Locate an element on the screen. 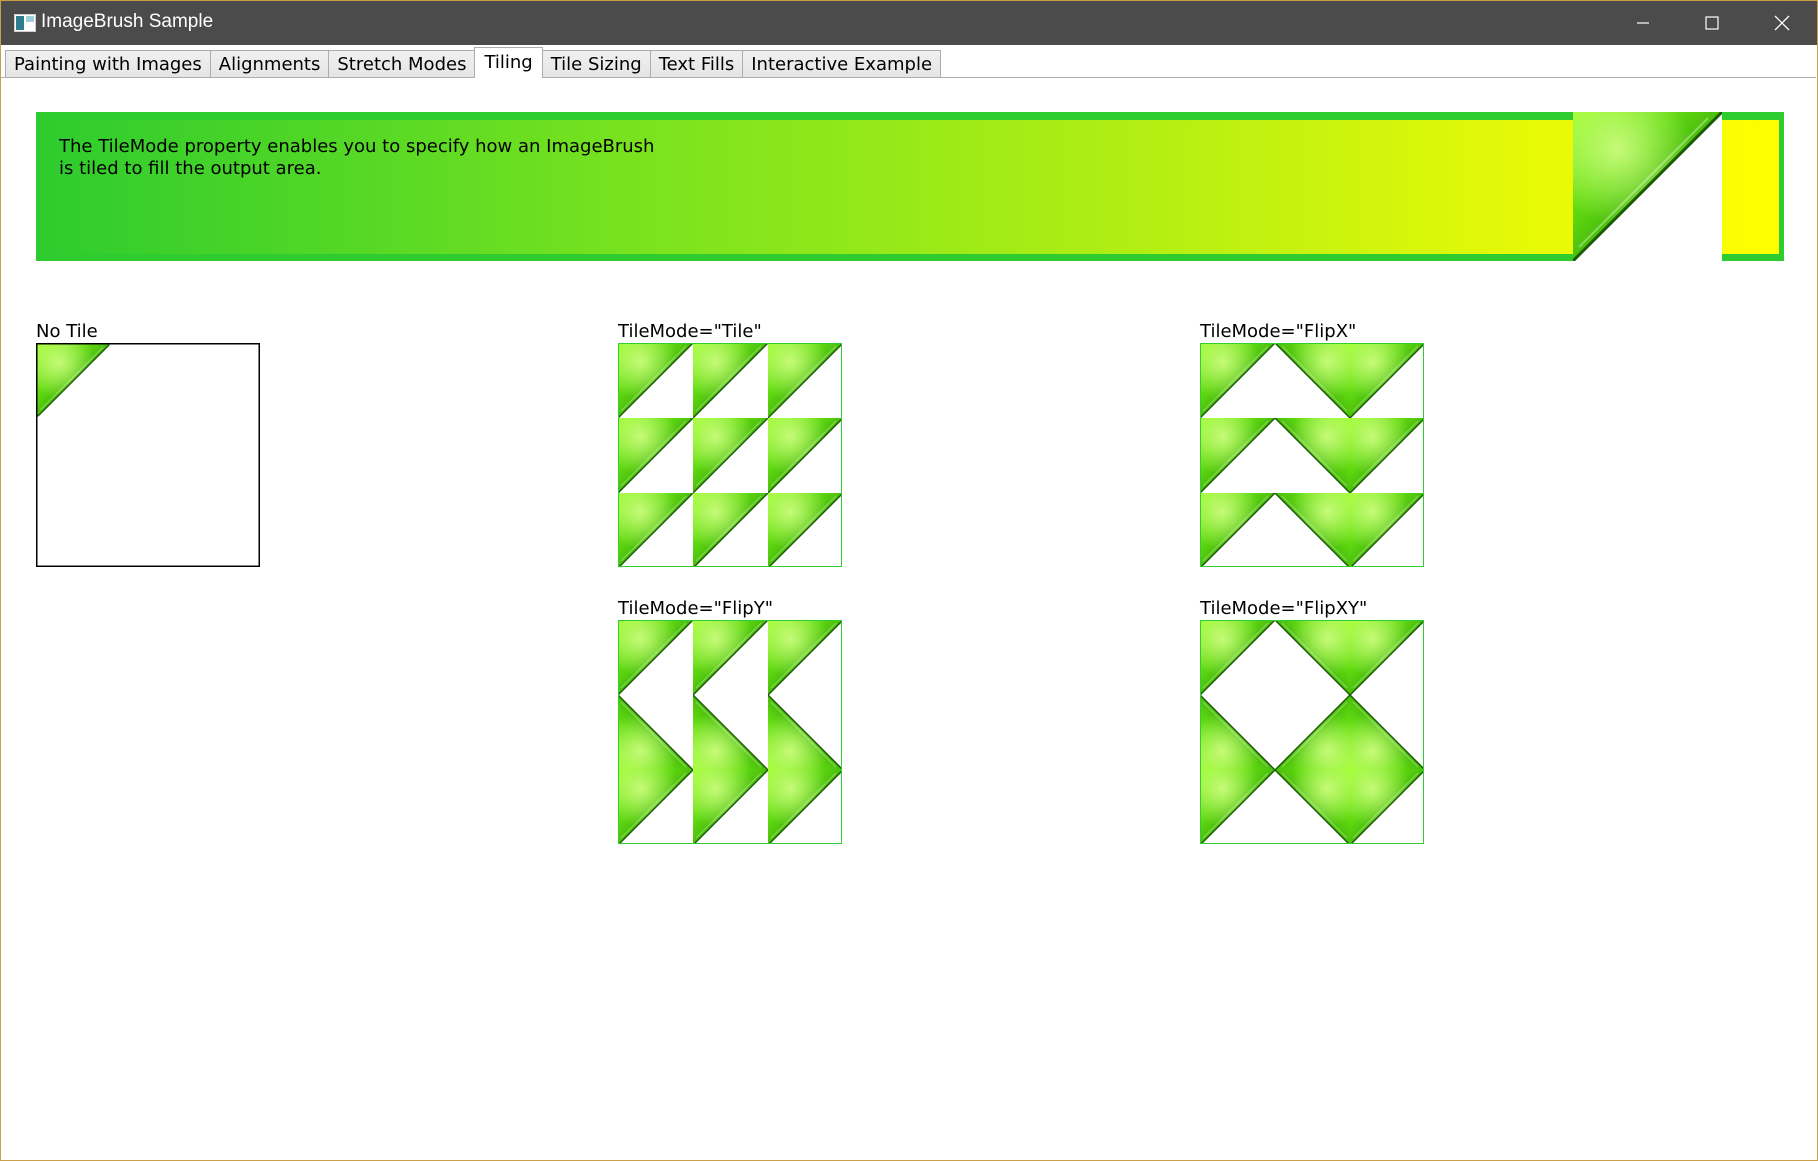 The image size is (1818, 1161). tile-mode-flipxy-label: TileMode="FlipXY" is located at coordinates (1284, 608).